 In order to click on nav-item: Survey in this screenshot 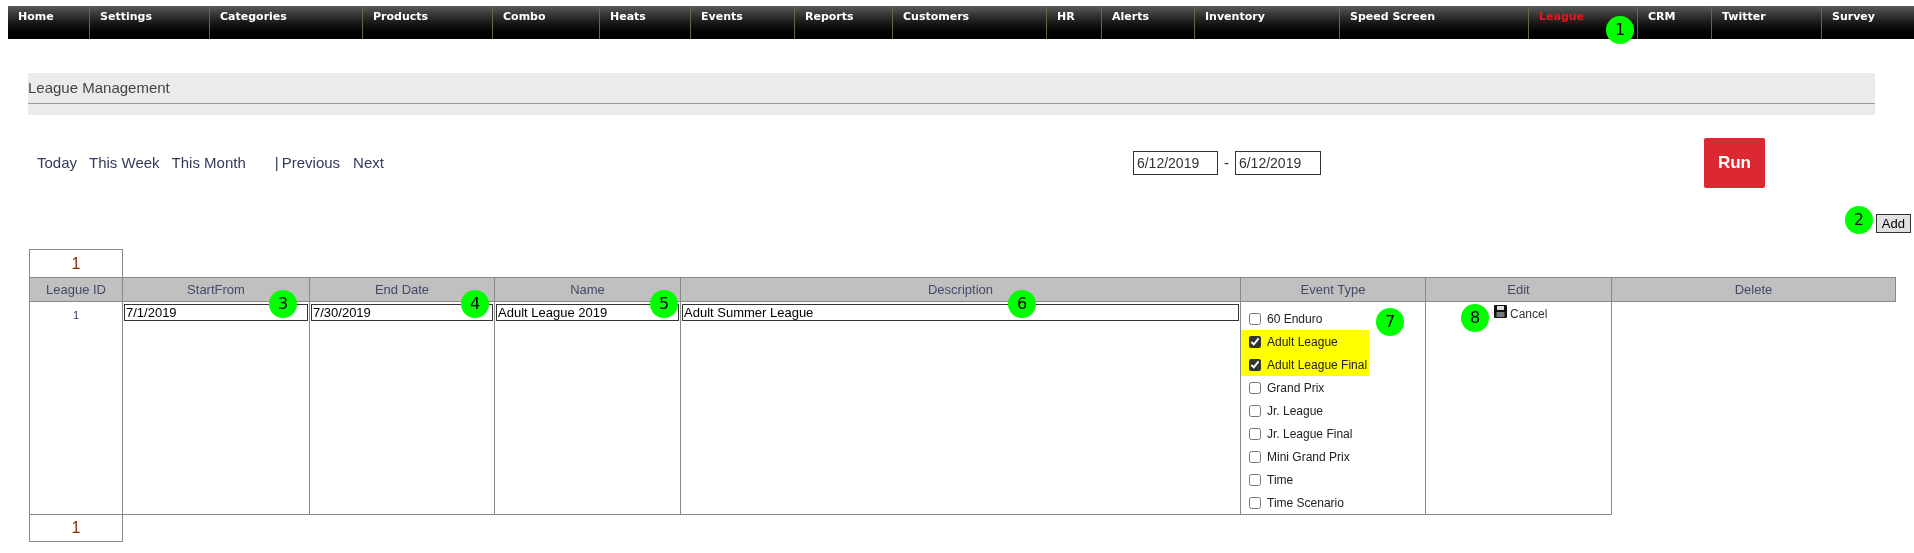, I will do `click(1849, 17)`.